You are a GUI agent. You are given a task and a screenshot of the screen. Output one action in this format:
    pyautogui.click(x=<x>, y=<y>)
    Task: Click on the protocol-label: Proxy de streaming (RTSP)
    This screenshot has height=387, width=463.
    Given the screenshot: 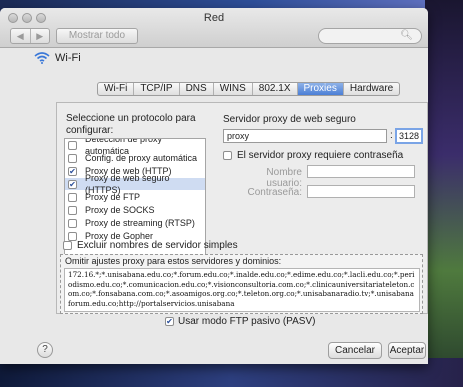 What is the action you would take?
    pyautogui.click(x=140, y=223)
    